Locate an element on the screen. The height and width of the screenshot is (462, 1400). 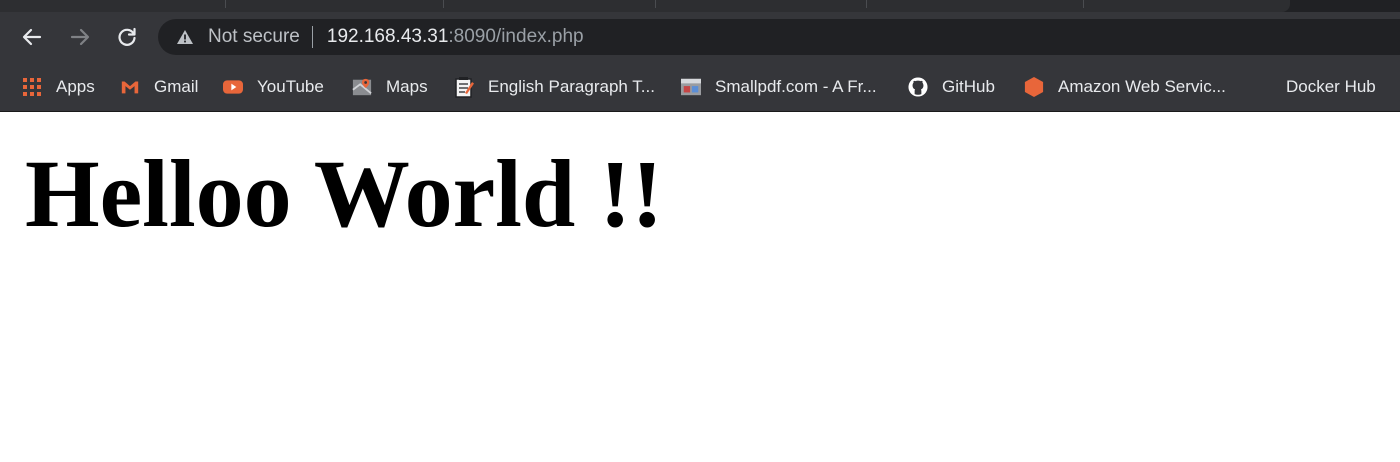
security-status-label: Not secure is located at coordinates (254, 37).